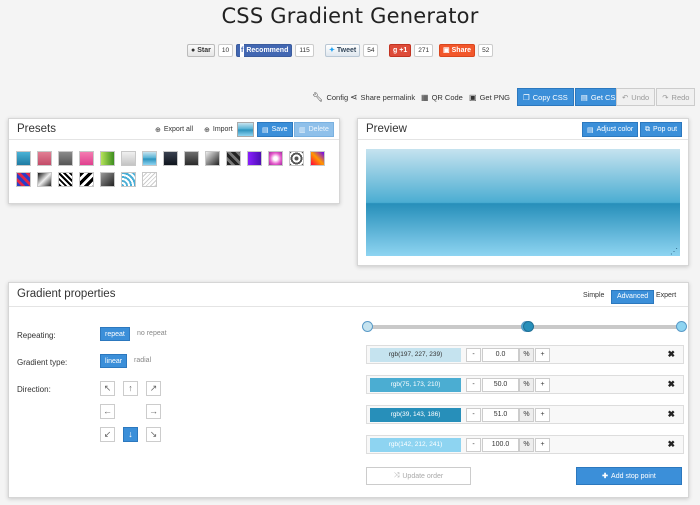  Describe the element at coordinates (107, 411) in the screenshot. I see `direction-left-button: ←` at that location.